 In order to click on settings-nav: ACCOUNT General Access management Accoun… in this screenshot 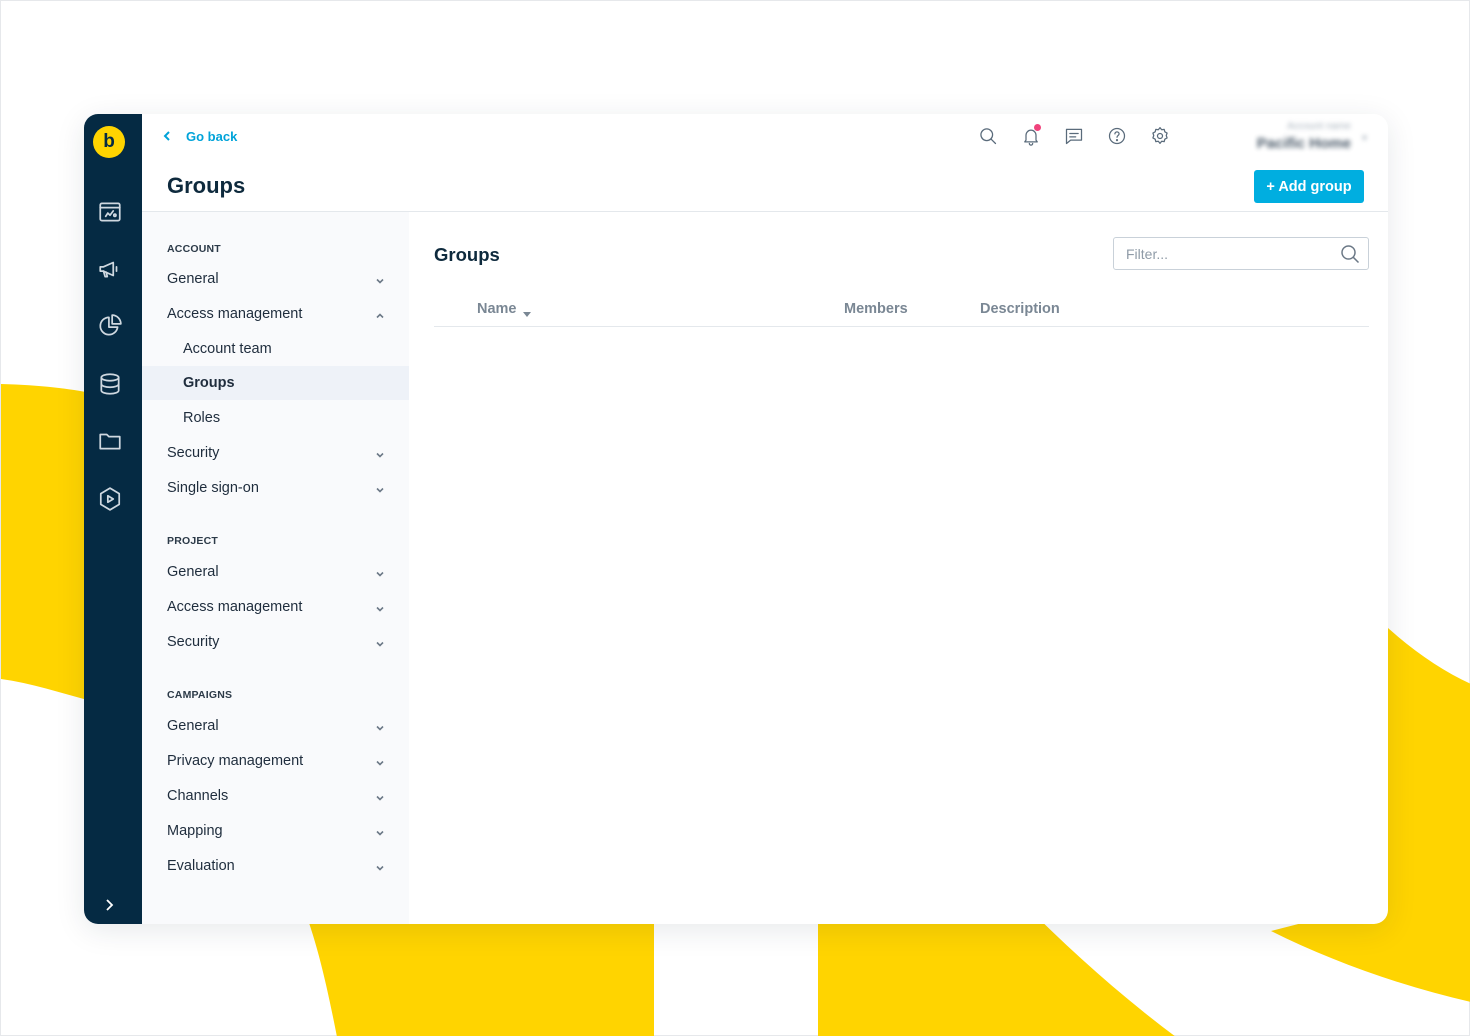, I will do `click(275, 568)`.